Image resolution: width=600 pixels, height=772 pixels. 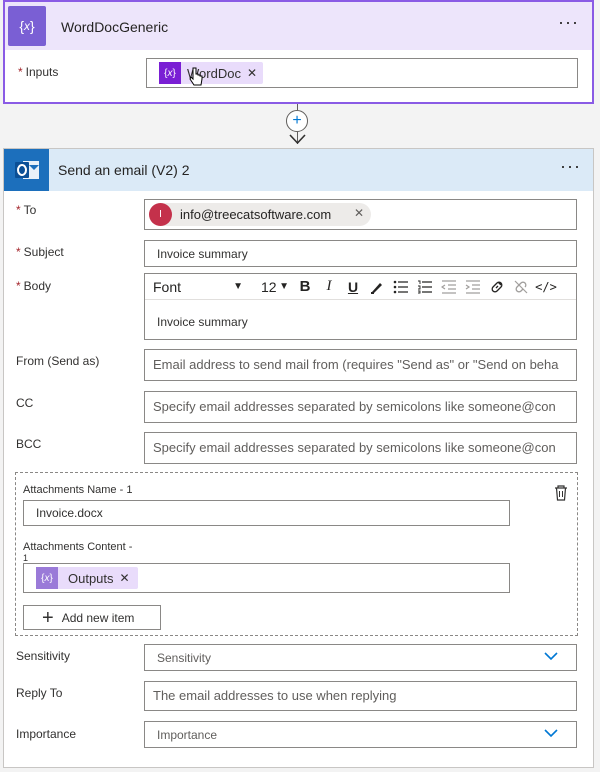 What do you see at coordinates (360, 657) in the screenshot?
I see `sensitivity-dropdown: Sensitivity` at bounding box center [360, 657].